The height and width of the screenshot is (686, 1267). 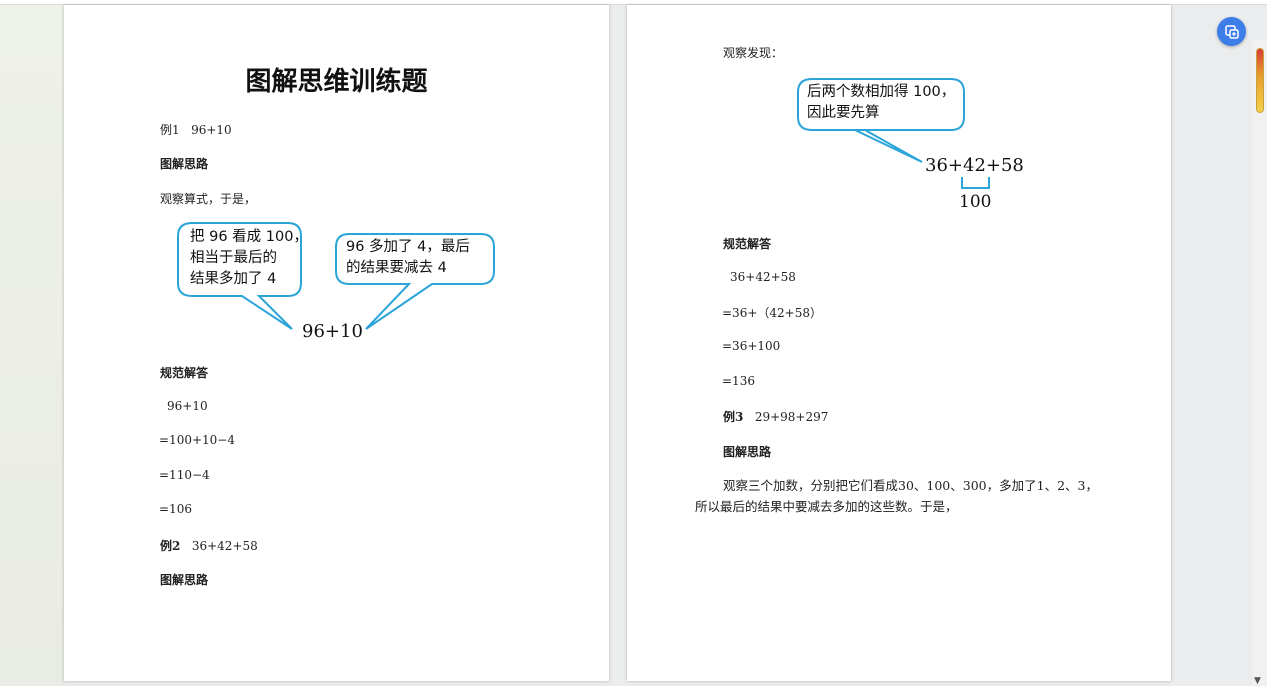 I want to click on answer-step-3: =110−4, so click(x=184, y=475).